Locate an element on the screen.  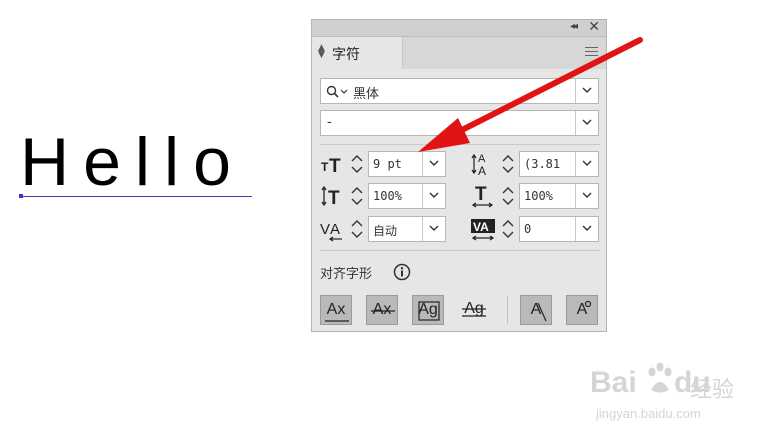
watermark-brand: Bai is located at coordinates (613, 382).